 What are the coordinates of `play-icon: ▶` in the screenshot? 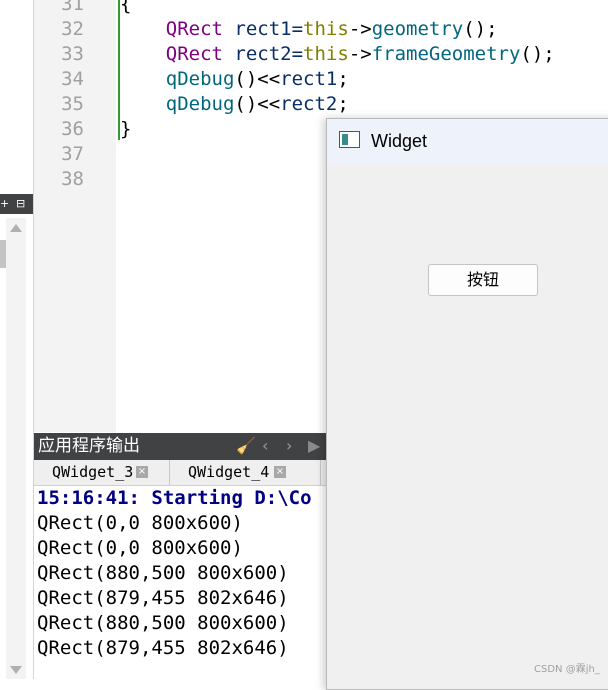 It's located at (314, 446).